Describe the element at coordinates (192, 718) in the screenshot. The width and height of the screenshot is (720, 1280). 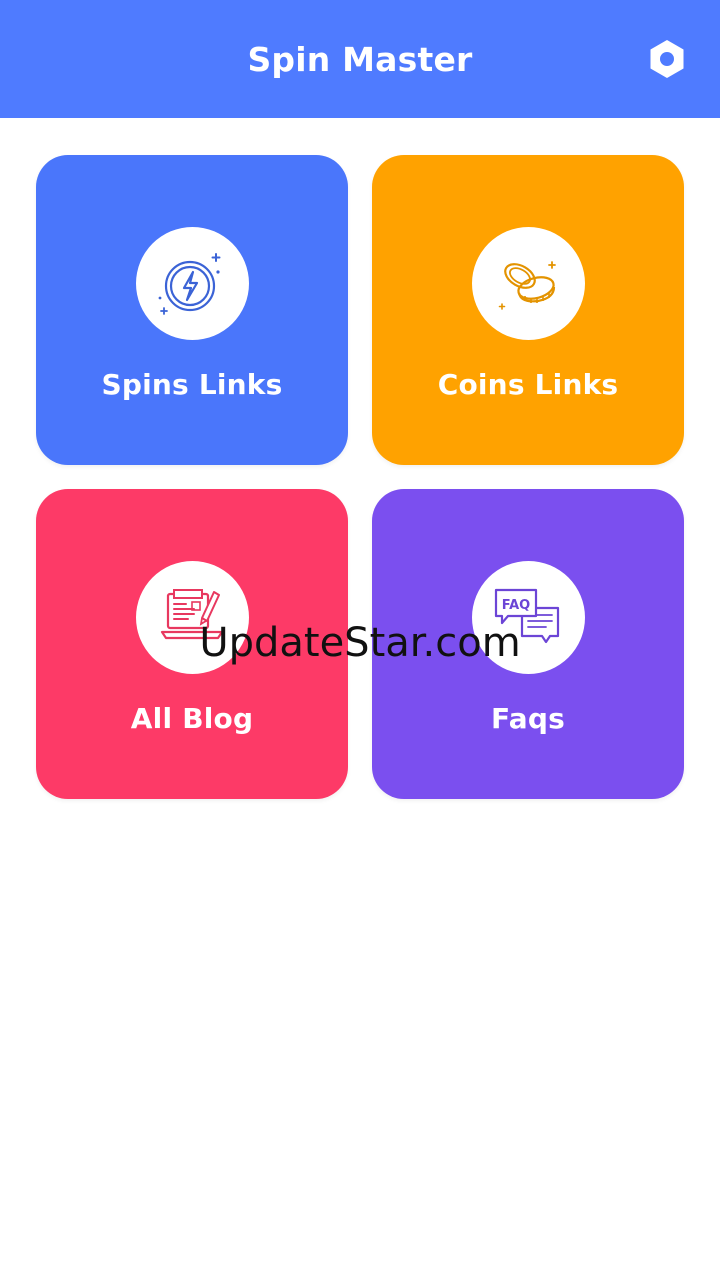
I see `card-label: All Blog` at that location.